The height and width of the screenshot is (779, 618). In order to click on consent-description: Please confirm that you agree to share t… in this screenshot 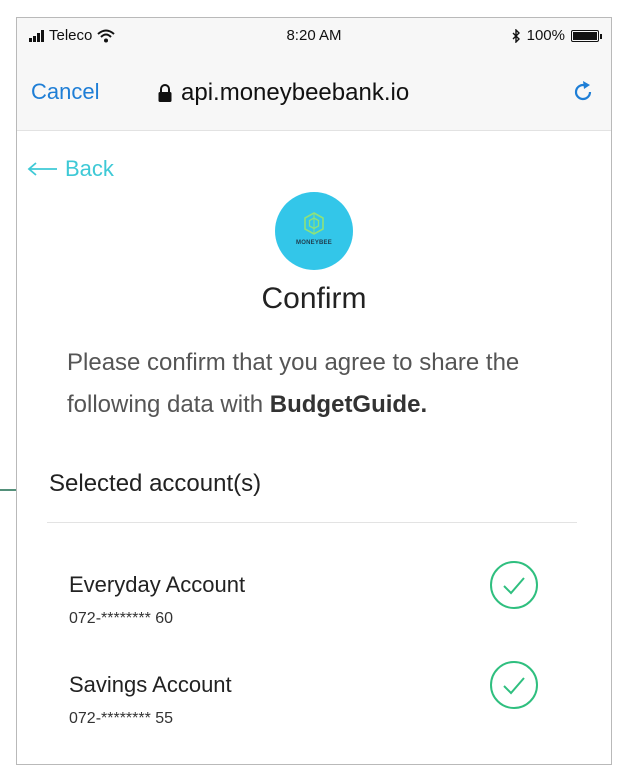, I will do `click(322, 384)`.